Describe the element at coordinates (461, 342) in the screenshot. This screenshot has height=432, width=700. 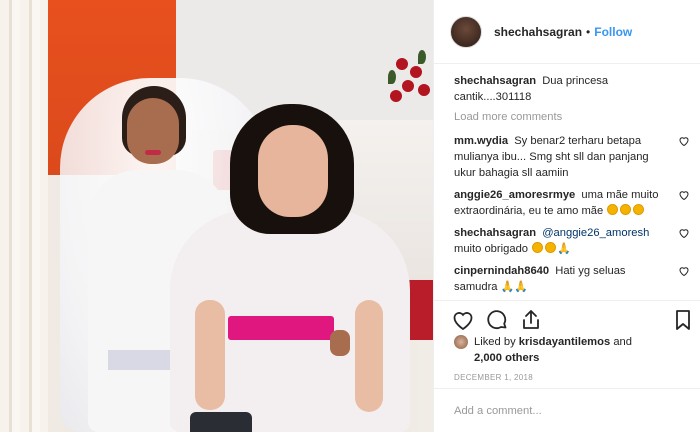
I see `liker-avatar` at that location.